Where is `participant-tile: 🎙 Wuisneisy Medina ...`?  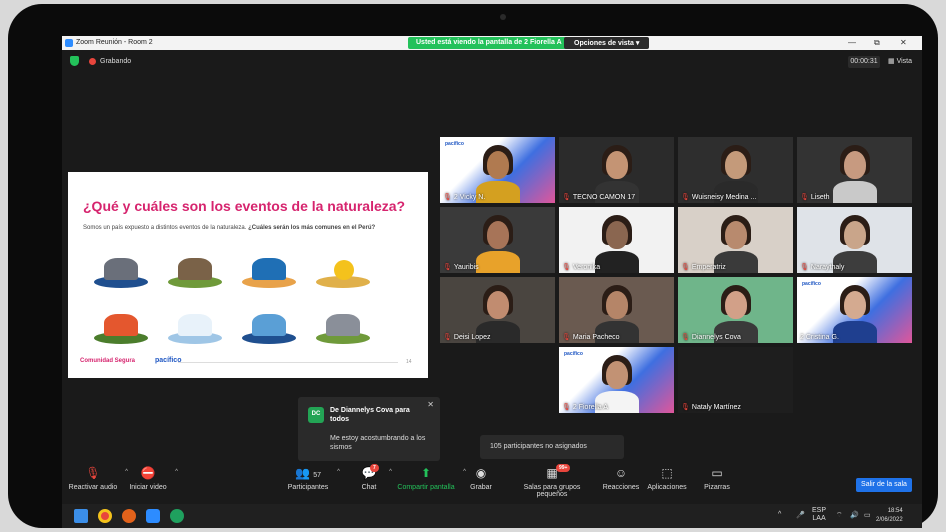
participant-tile: 🎙 Wuisneisy Medina ... is located at coordinates (735, 170).